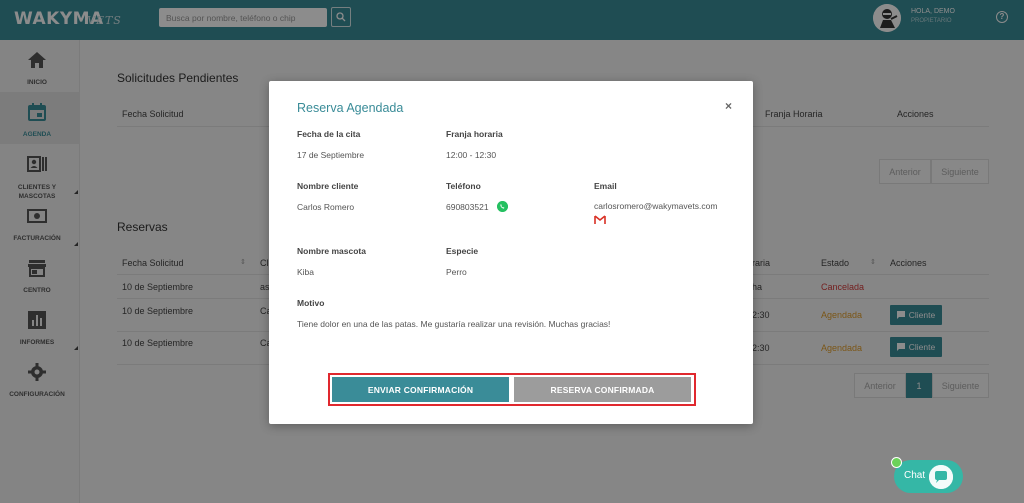 The height and width of the screenshot is (503, 1024). What do you see at coordinates (350, 108) in the screenshot?
I see `modal-title: Reserva Agendada` at bounding box center [350, 108].